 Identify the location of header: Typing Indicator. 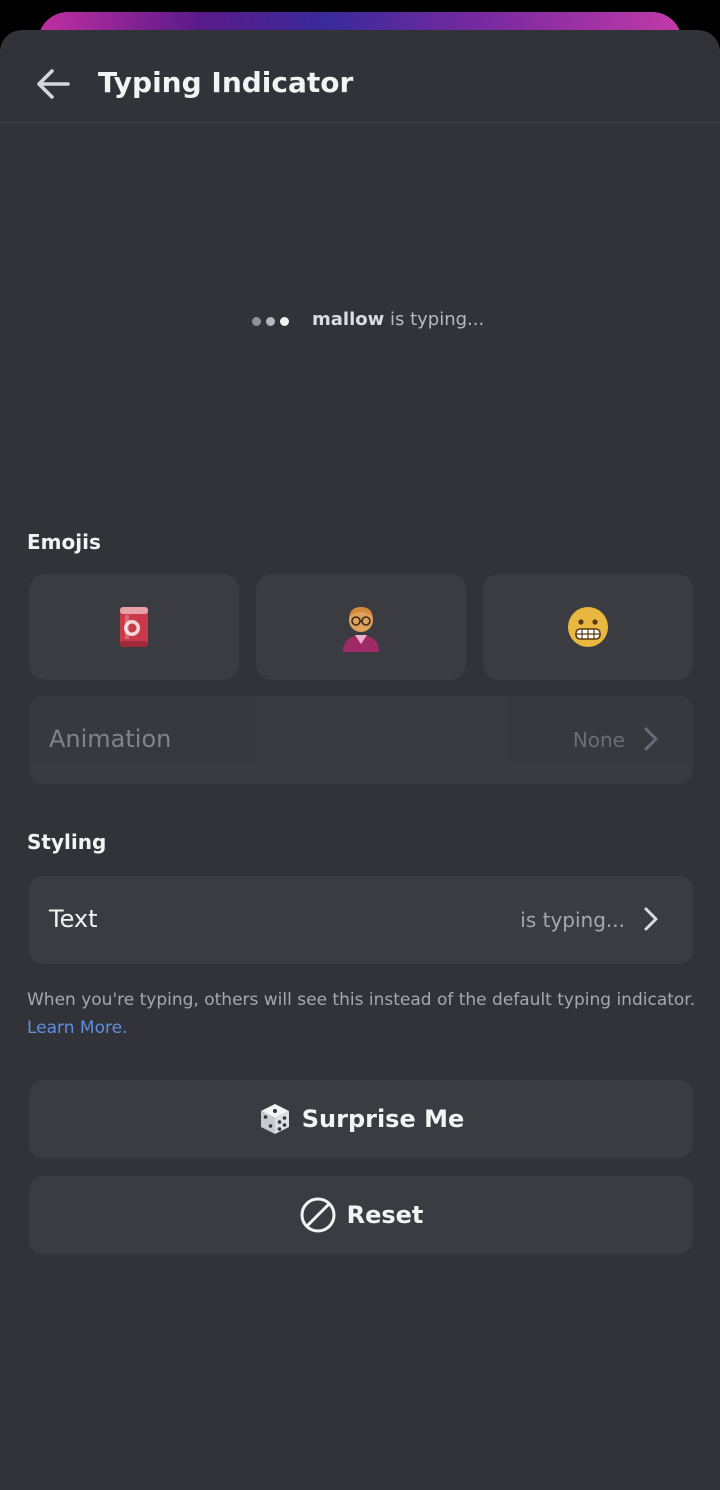
(360, 76).